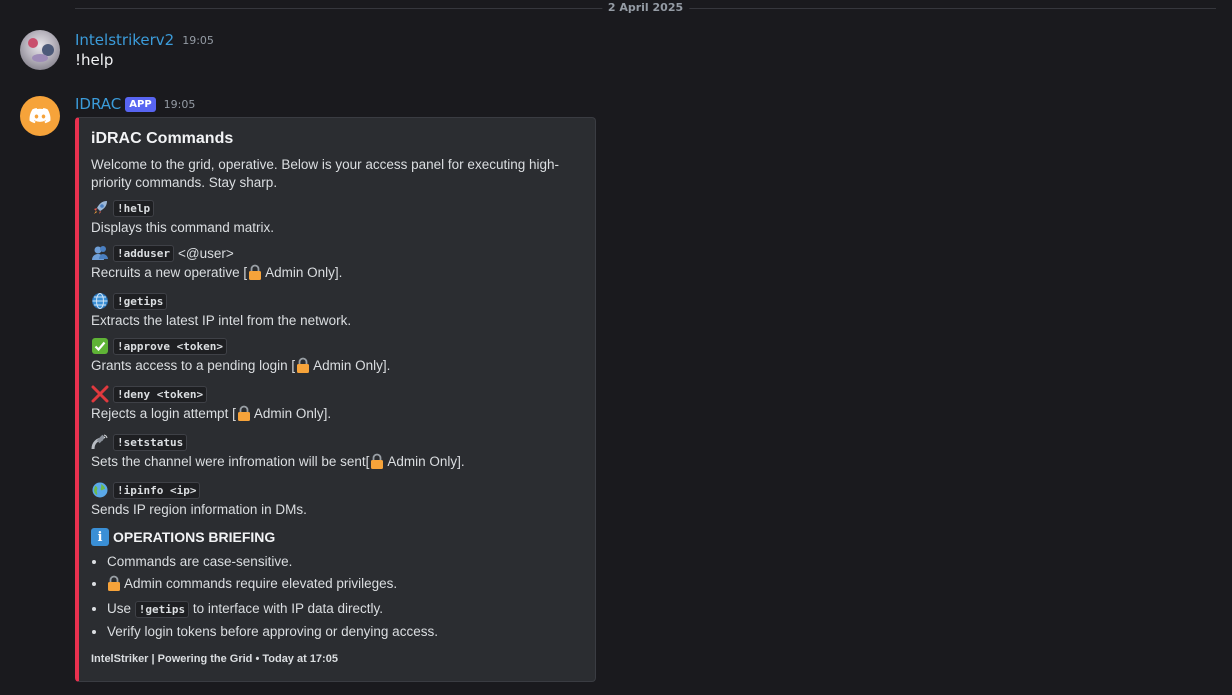 The image size is (1232, 695). I want to click on inline-code: !getips, so click(162, 609).